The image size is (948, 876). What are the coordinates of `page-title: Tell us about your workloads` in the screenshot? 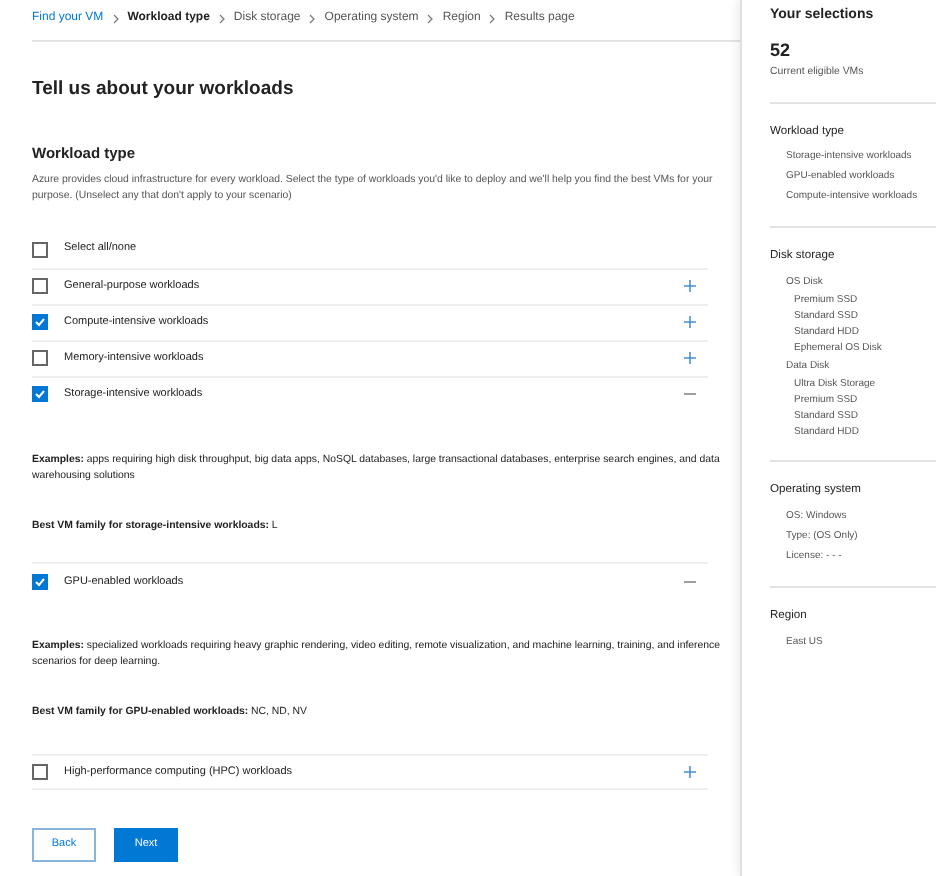 It's located at (164, 90).